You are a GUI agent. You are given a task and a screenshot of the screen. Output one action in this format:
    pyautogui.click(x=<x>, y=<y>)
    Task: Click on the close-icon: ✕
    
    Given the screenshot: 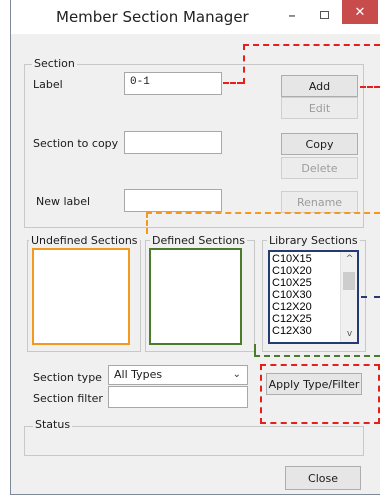 What is the action you would take?
    pyautogui.click(x=360, y=12)
    